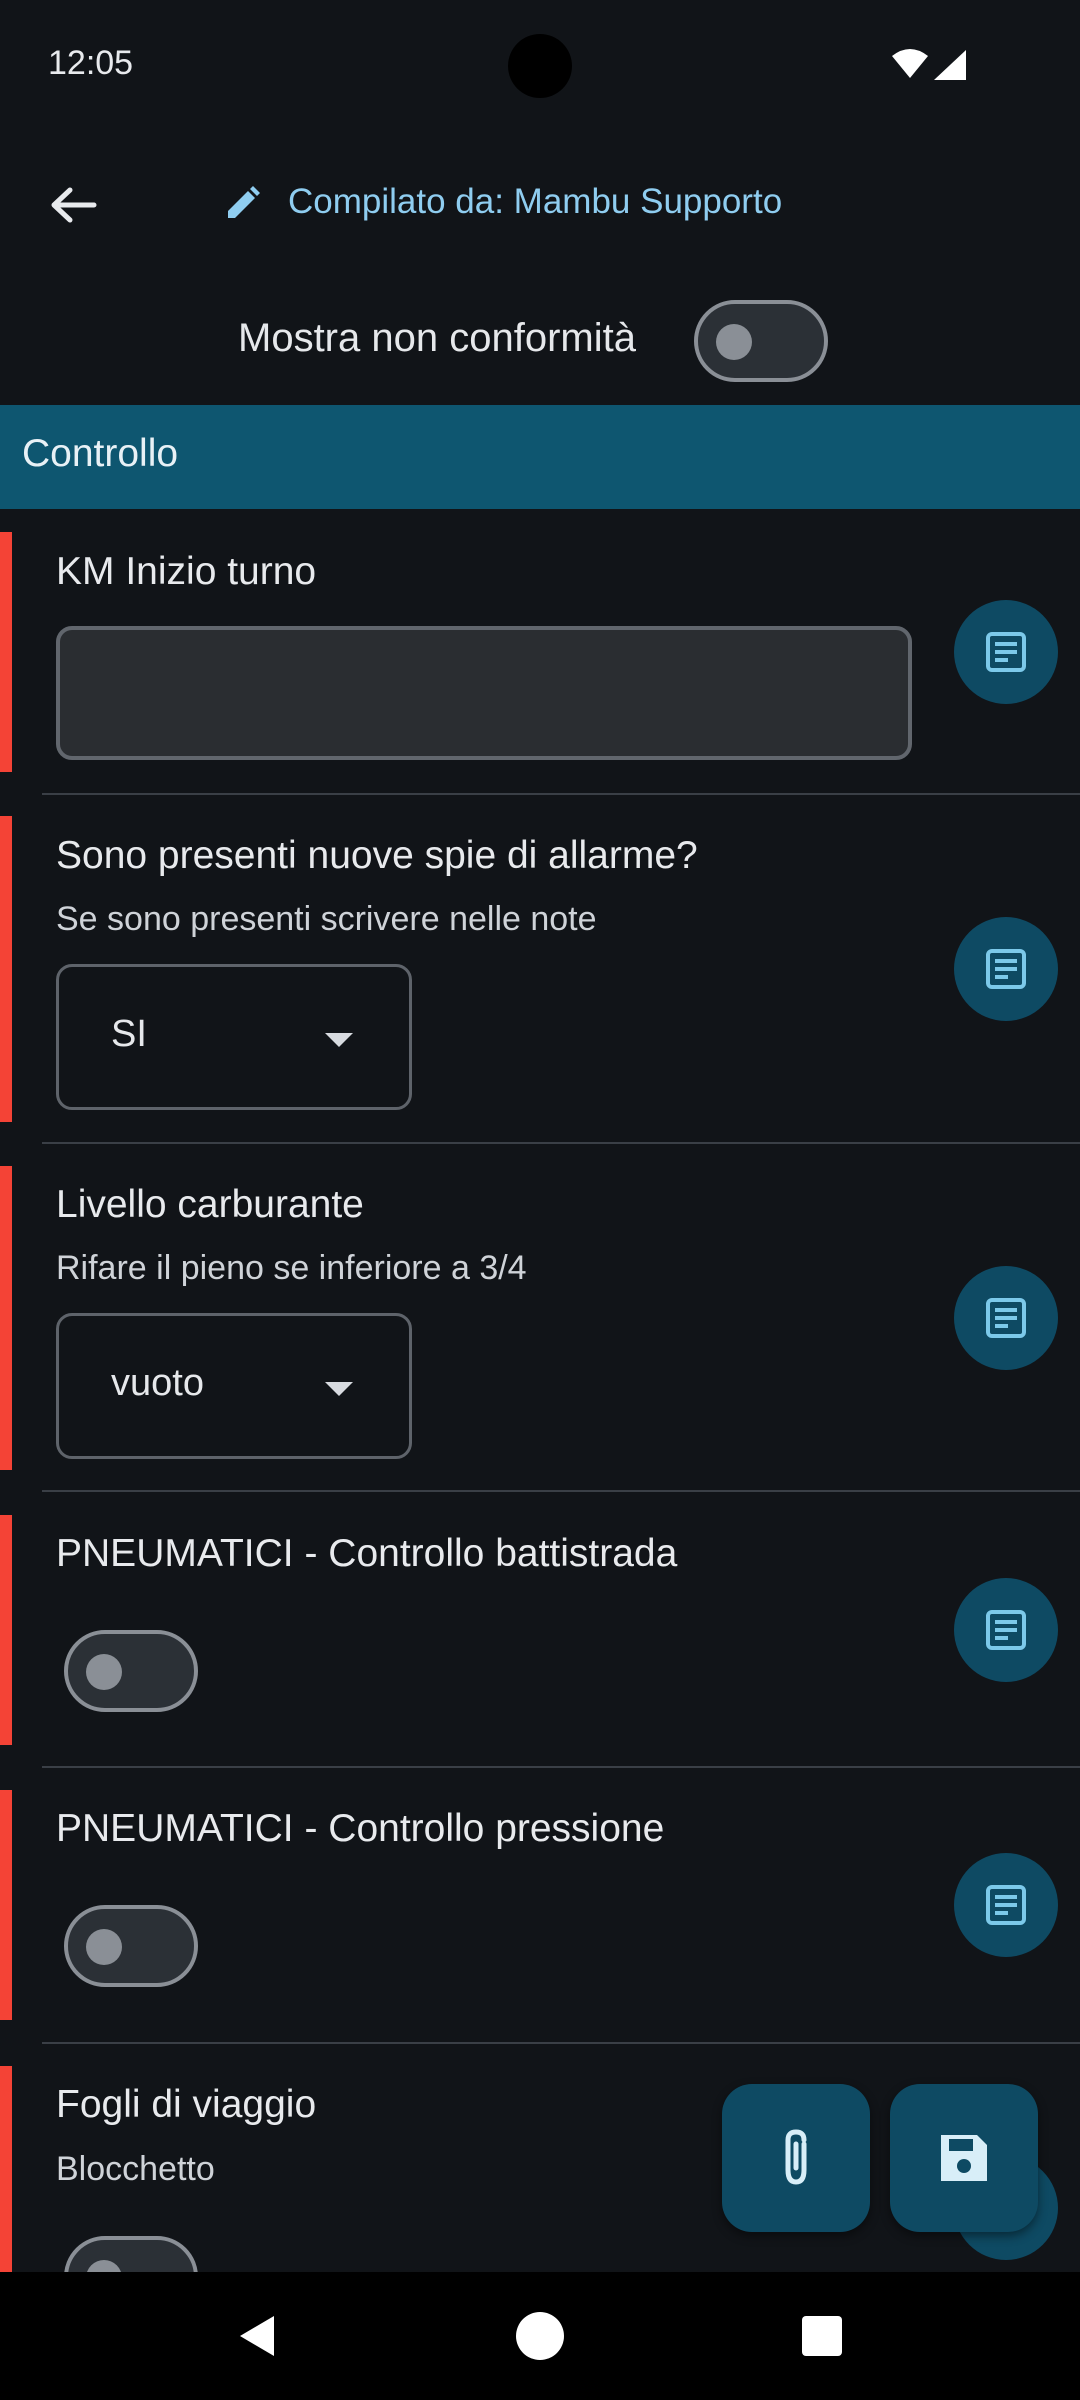 This screenshot has height=2400, width=1080. I want to click on dropdown-value: vuoto, so click(157, 1383).